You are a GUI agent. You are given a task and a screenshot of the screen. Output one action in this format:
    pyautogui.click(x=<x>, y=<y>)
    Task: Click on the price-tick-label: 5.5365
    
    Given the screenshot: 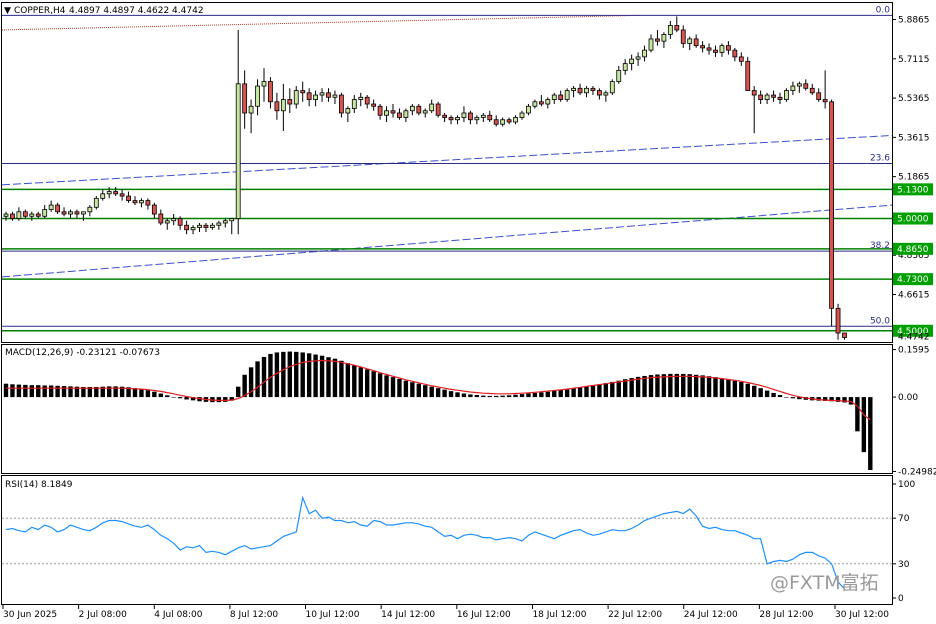 What is the action you would take?
    pyautogui.click(x=914, y=99)
    